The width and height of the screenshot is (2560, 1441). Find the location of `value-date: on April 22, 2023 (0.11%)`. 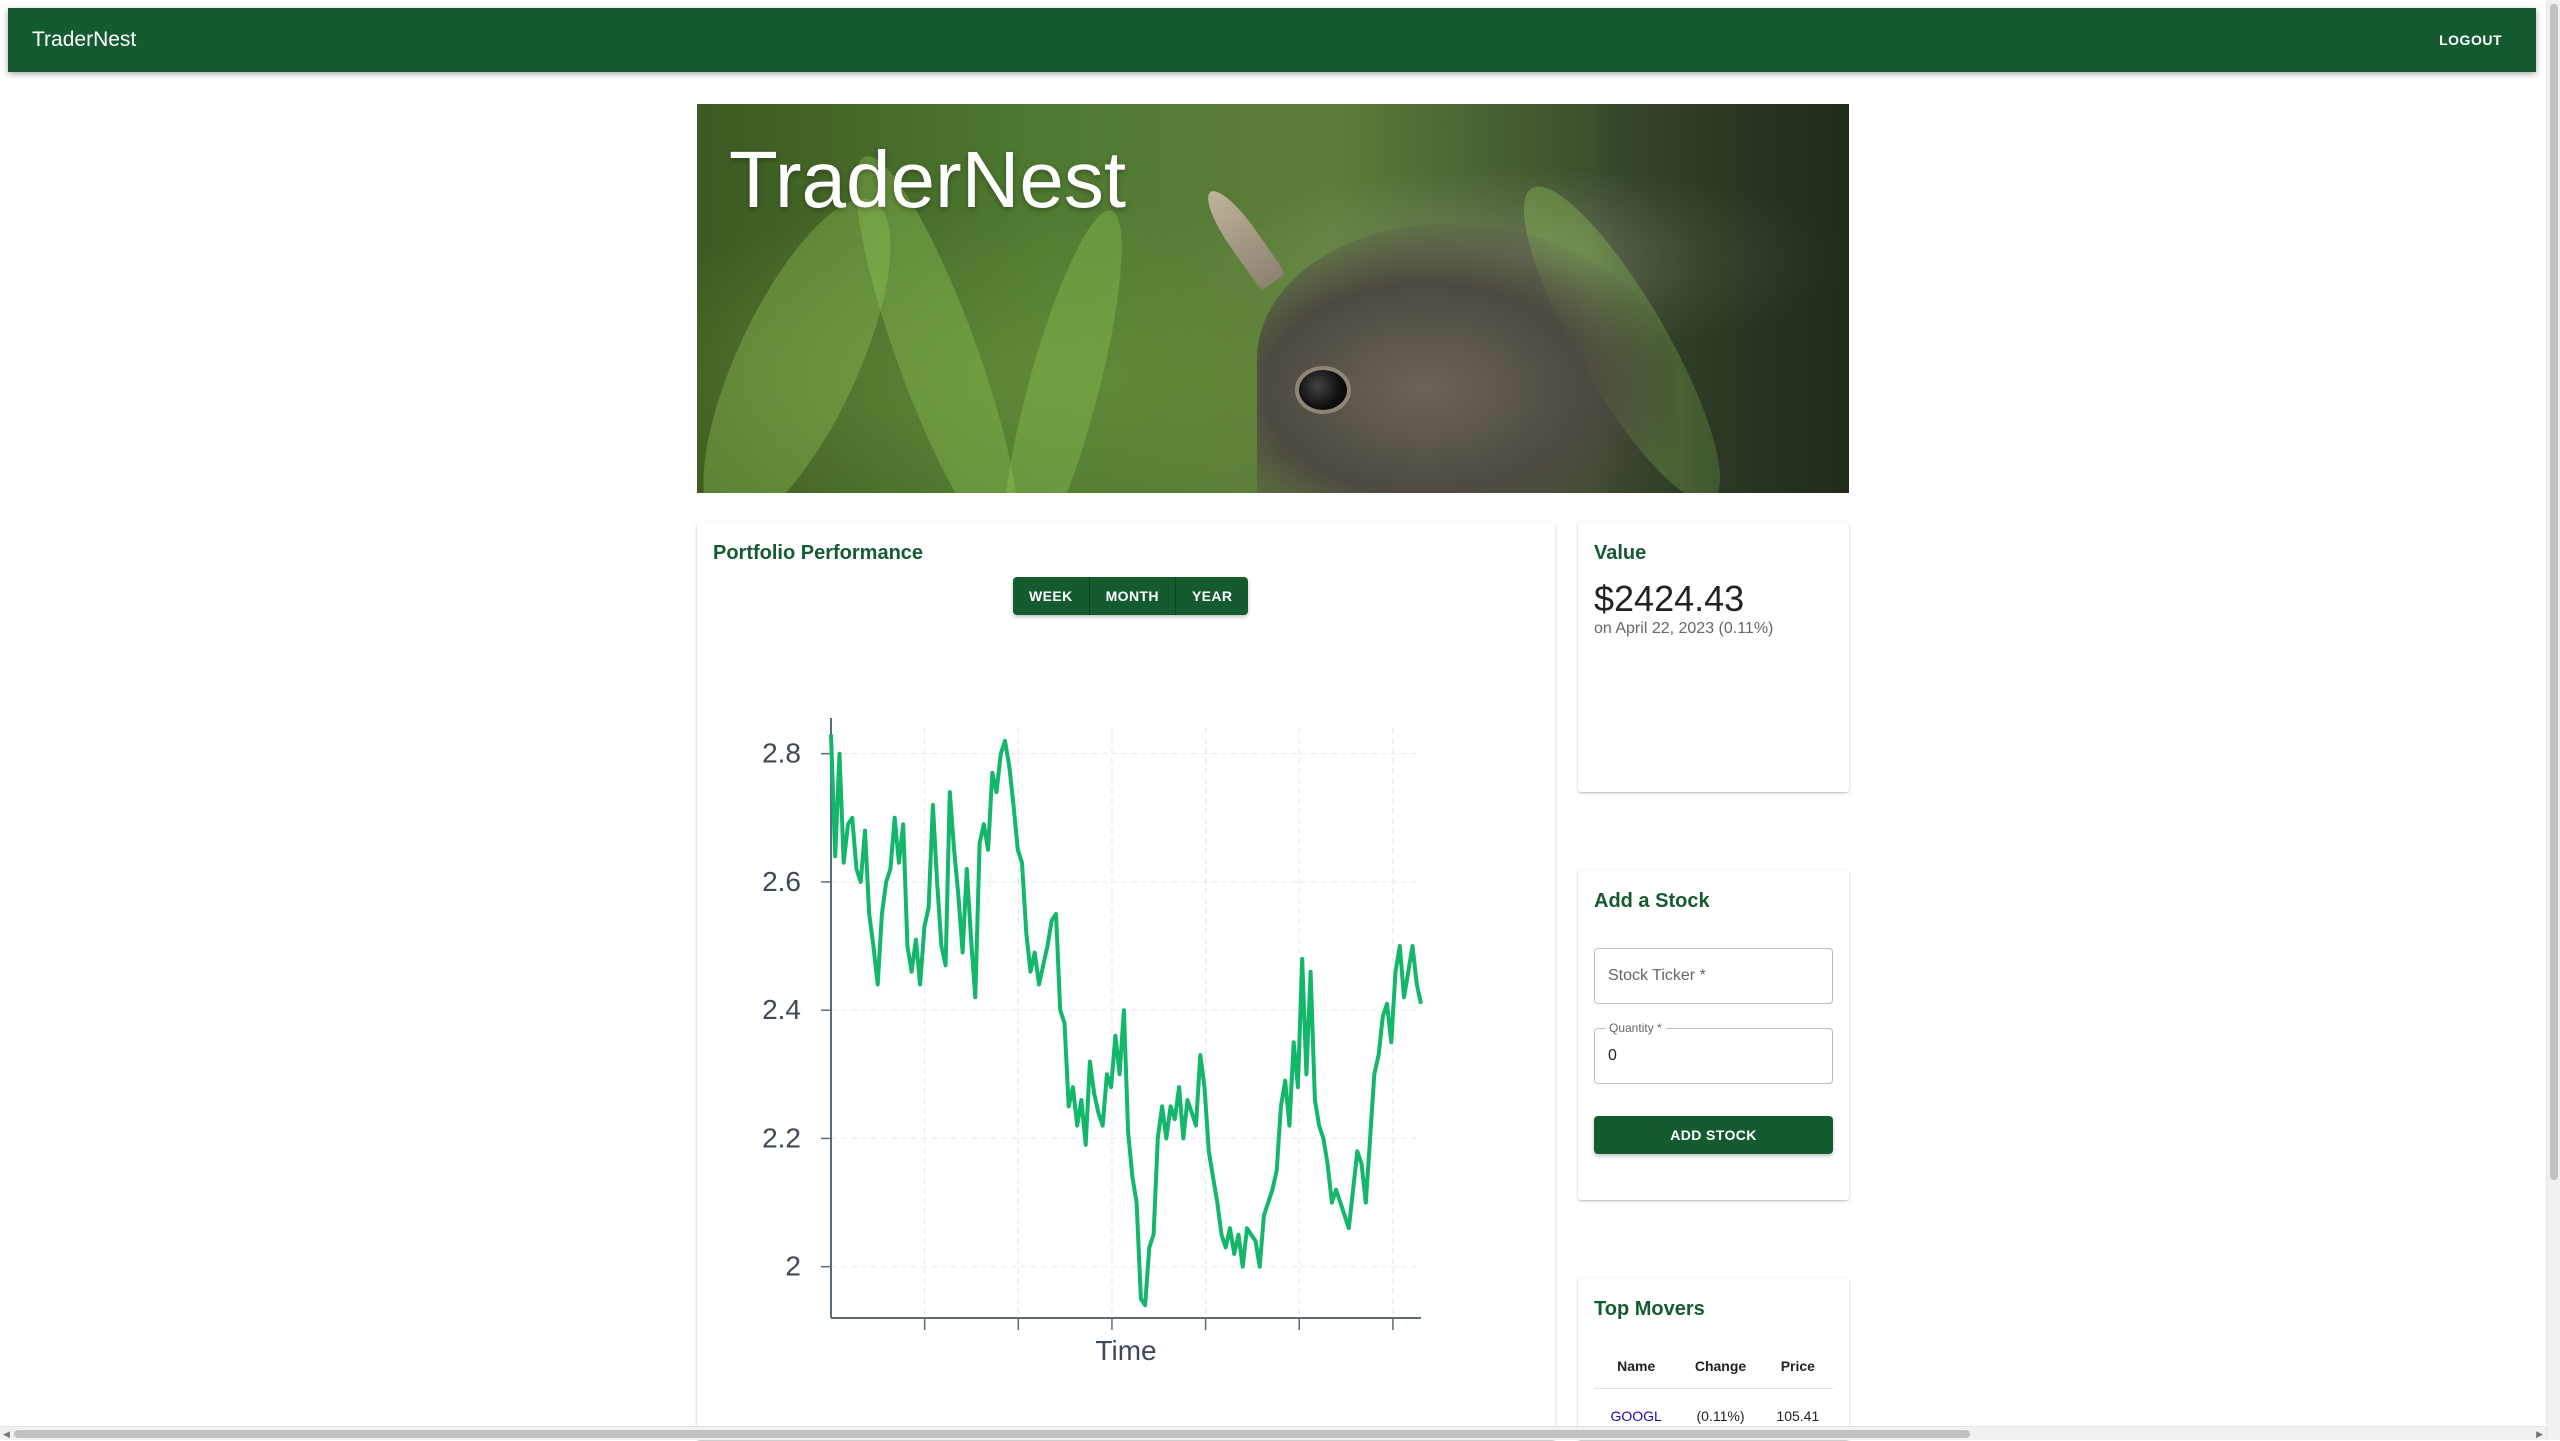

value-date: on April 22, 2023 (0.11%) is located at coordinates (1683, 629).